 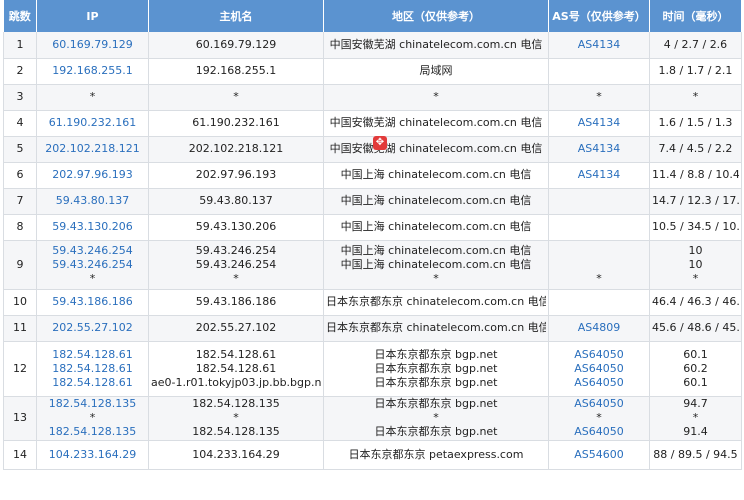 What do you see at coordinates (695, 174) in the screenshot?
I see `time-value: 11.4 / 8.8 / 10.4` at bounding box center [695, 174].